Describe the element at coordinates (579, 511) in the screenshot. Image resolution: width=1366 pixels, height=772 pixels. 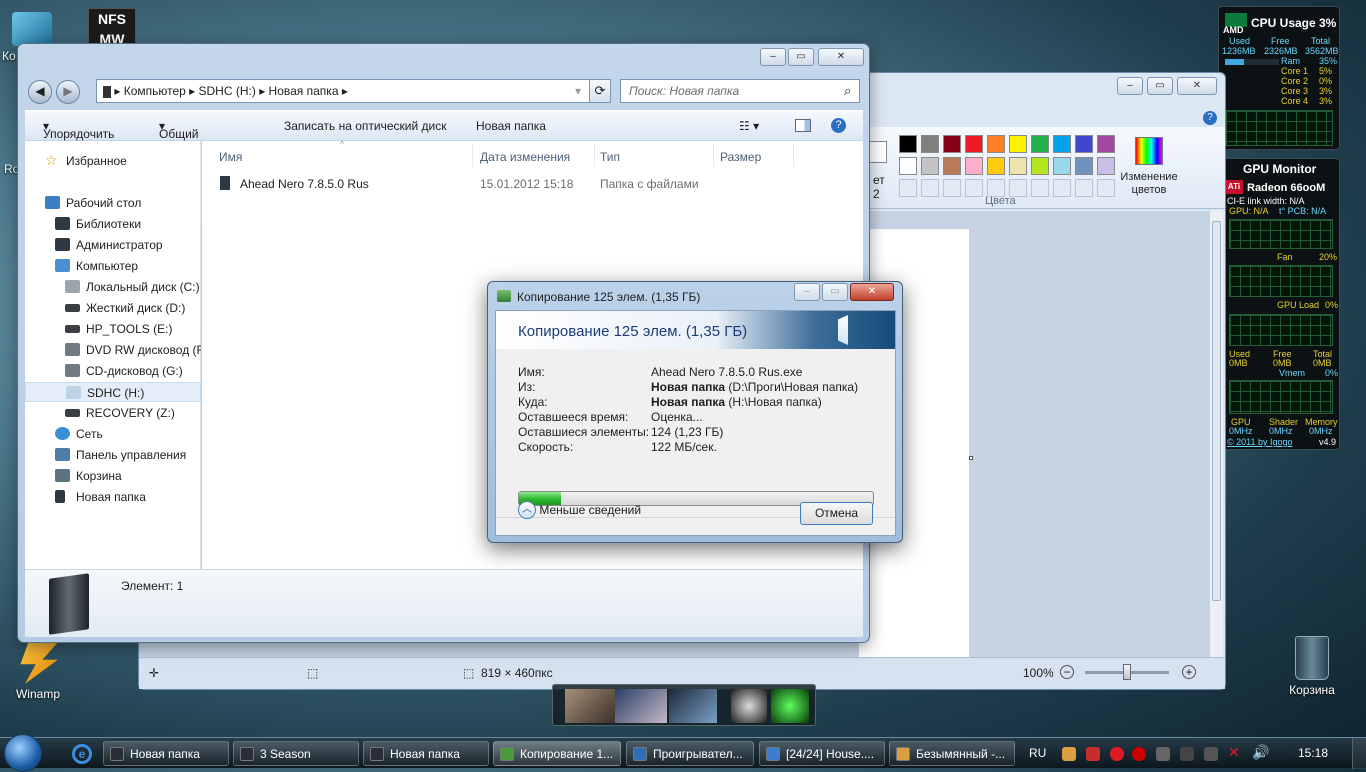
I see `less-details-button: ︿ Меньше сведений` at that location.